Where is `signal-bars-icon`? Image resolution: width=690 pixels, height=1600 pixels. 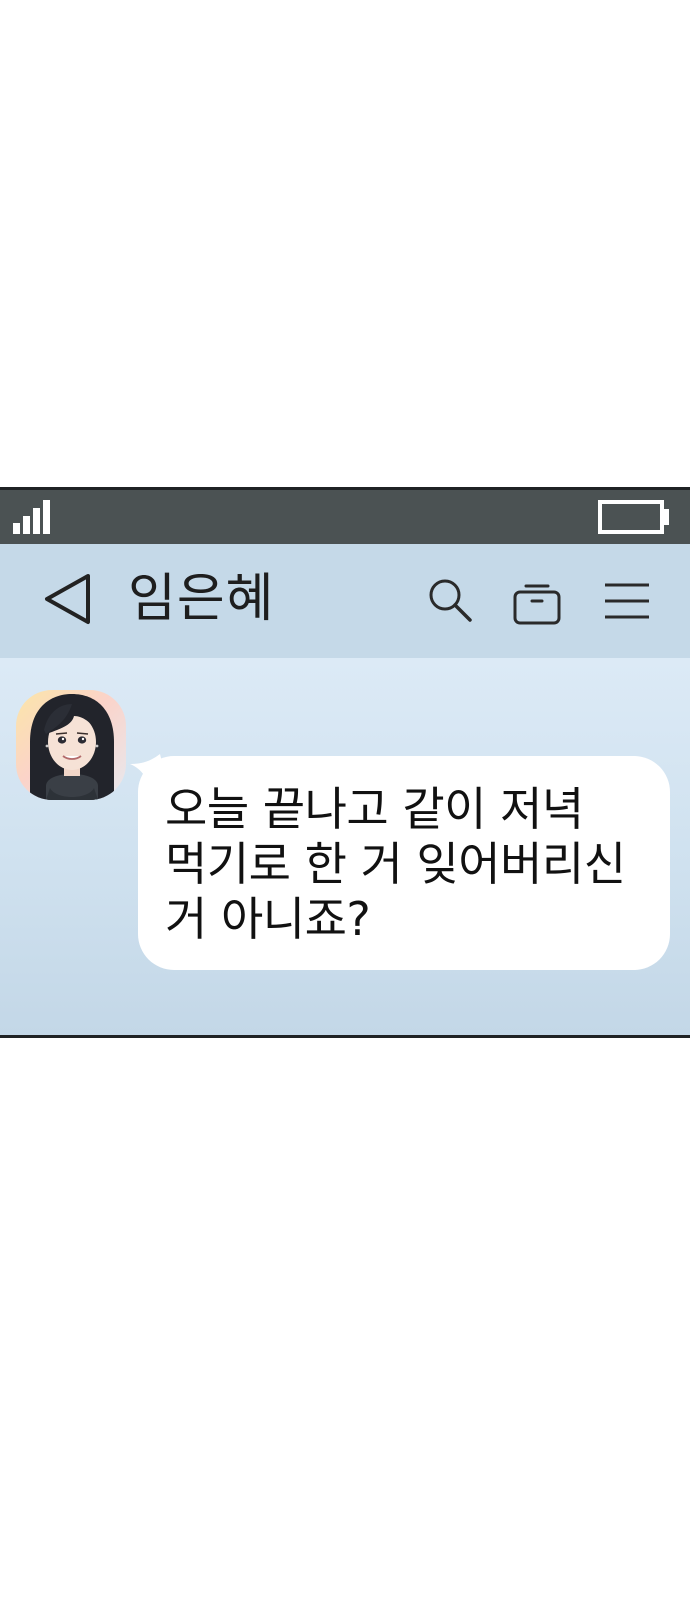
signal-bars-icon is located at coordinates (31, 517).